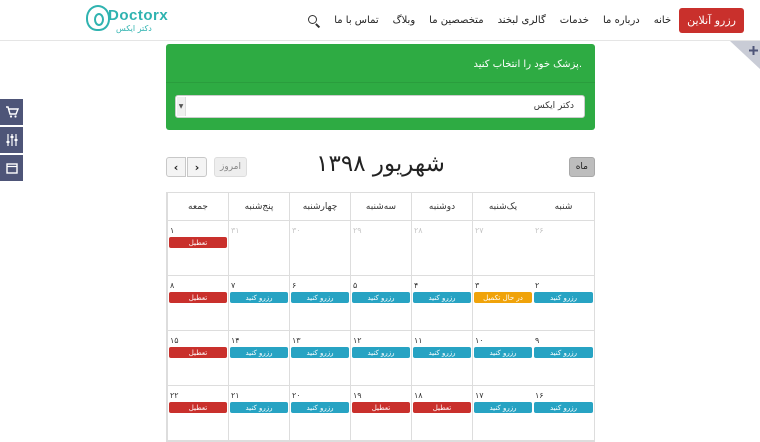  Describe the element at coordinates (174, 395) in the screenshot. I see `day-number: ۲۲` at that location.